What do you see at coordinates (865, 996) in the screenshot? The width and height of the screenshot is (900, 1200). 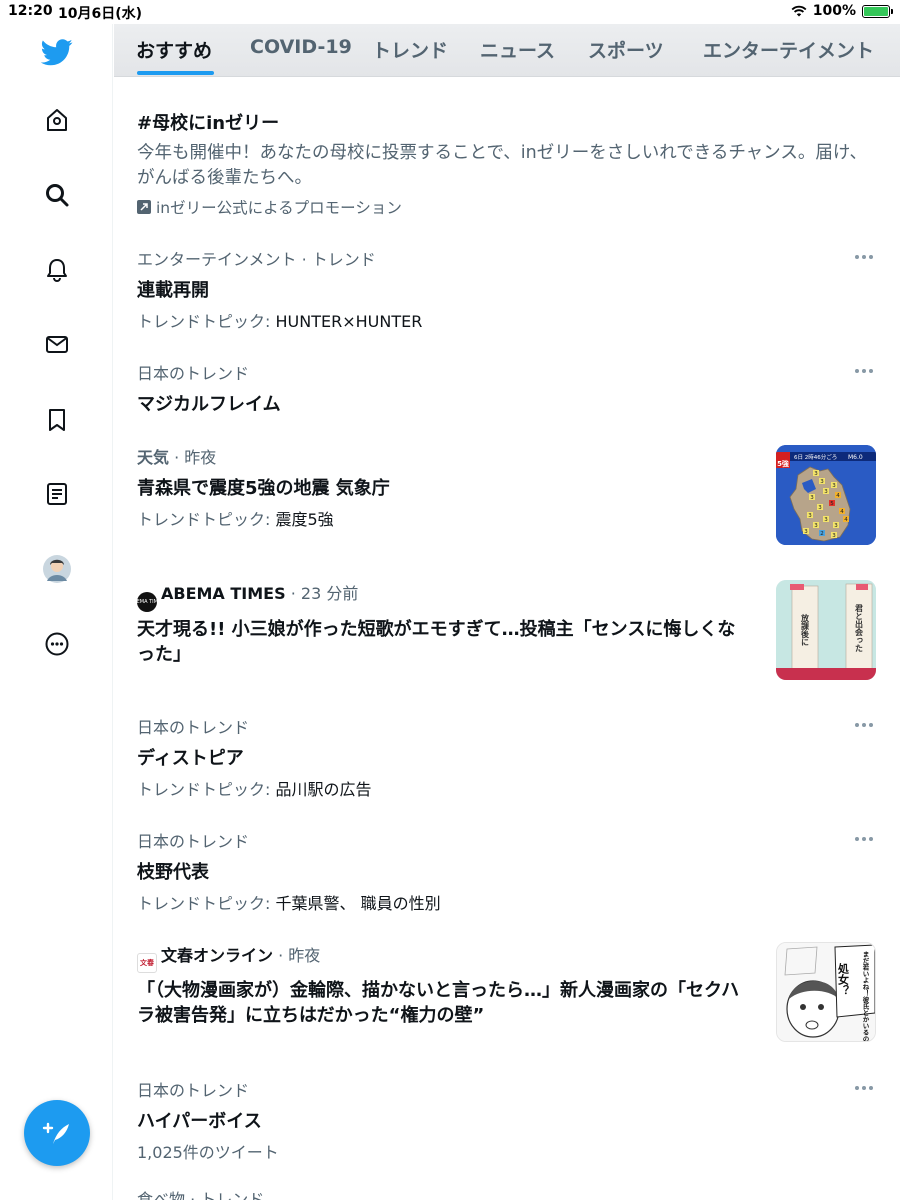 I see `manga-bubble-text: まだ若いよね！彼氏とかいるの？` at bounding box center [865, 996].